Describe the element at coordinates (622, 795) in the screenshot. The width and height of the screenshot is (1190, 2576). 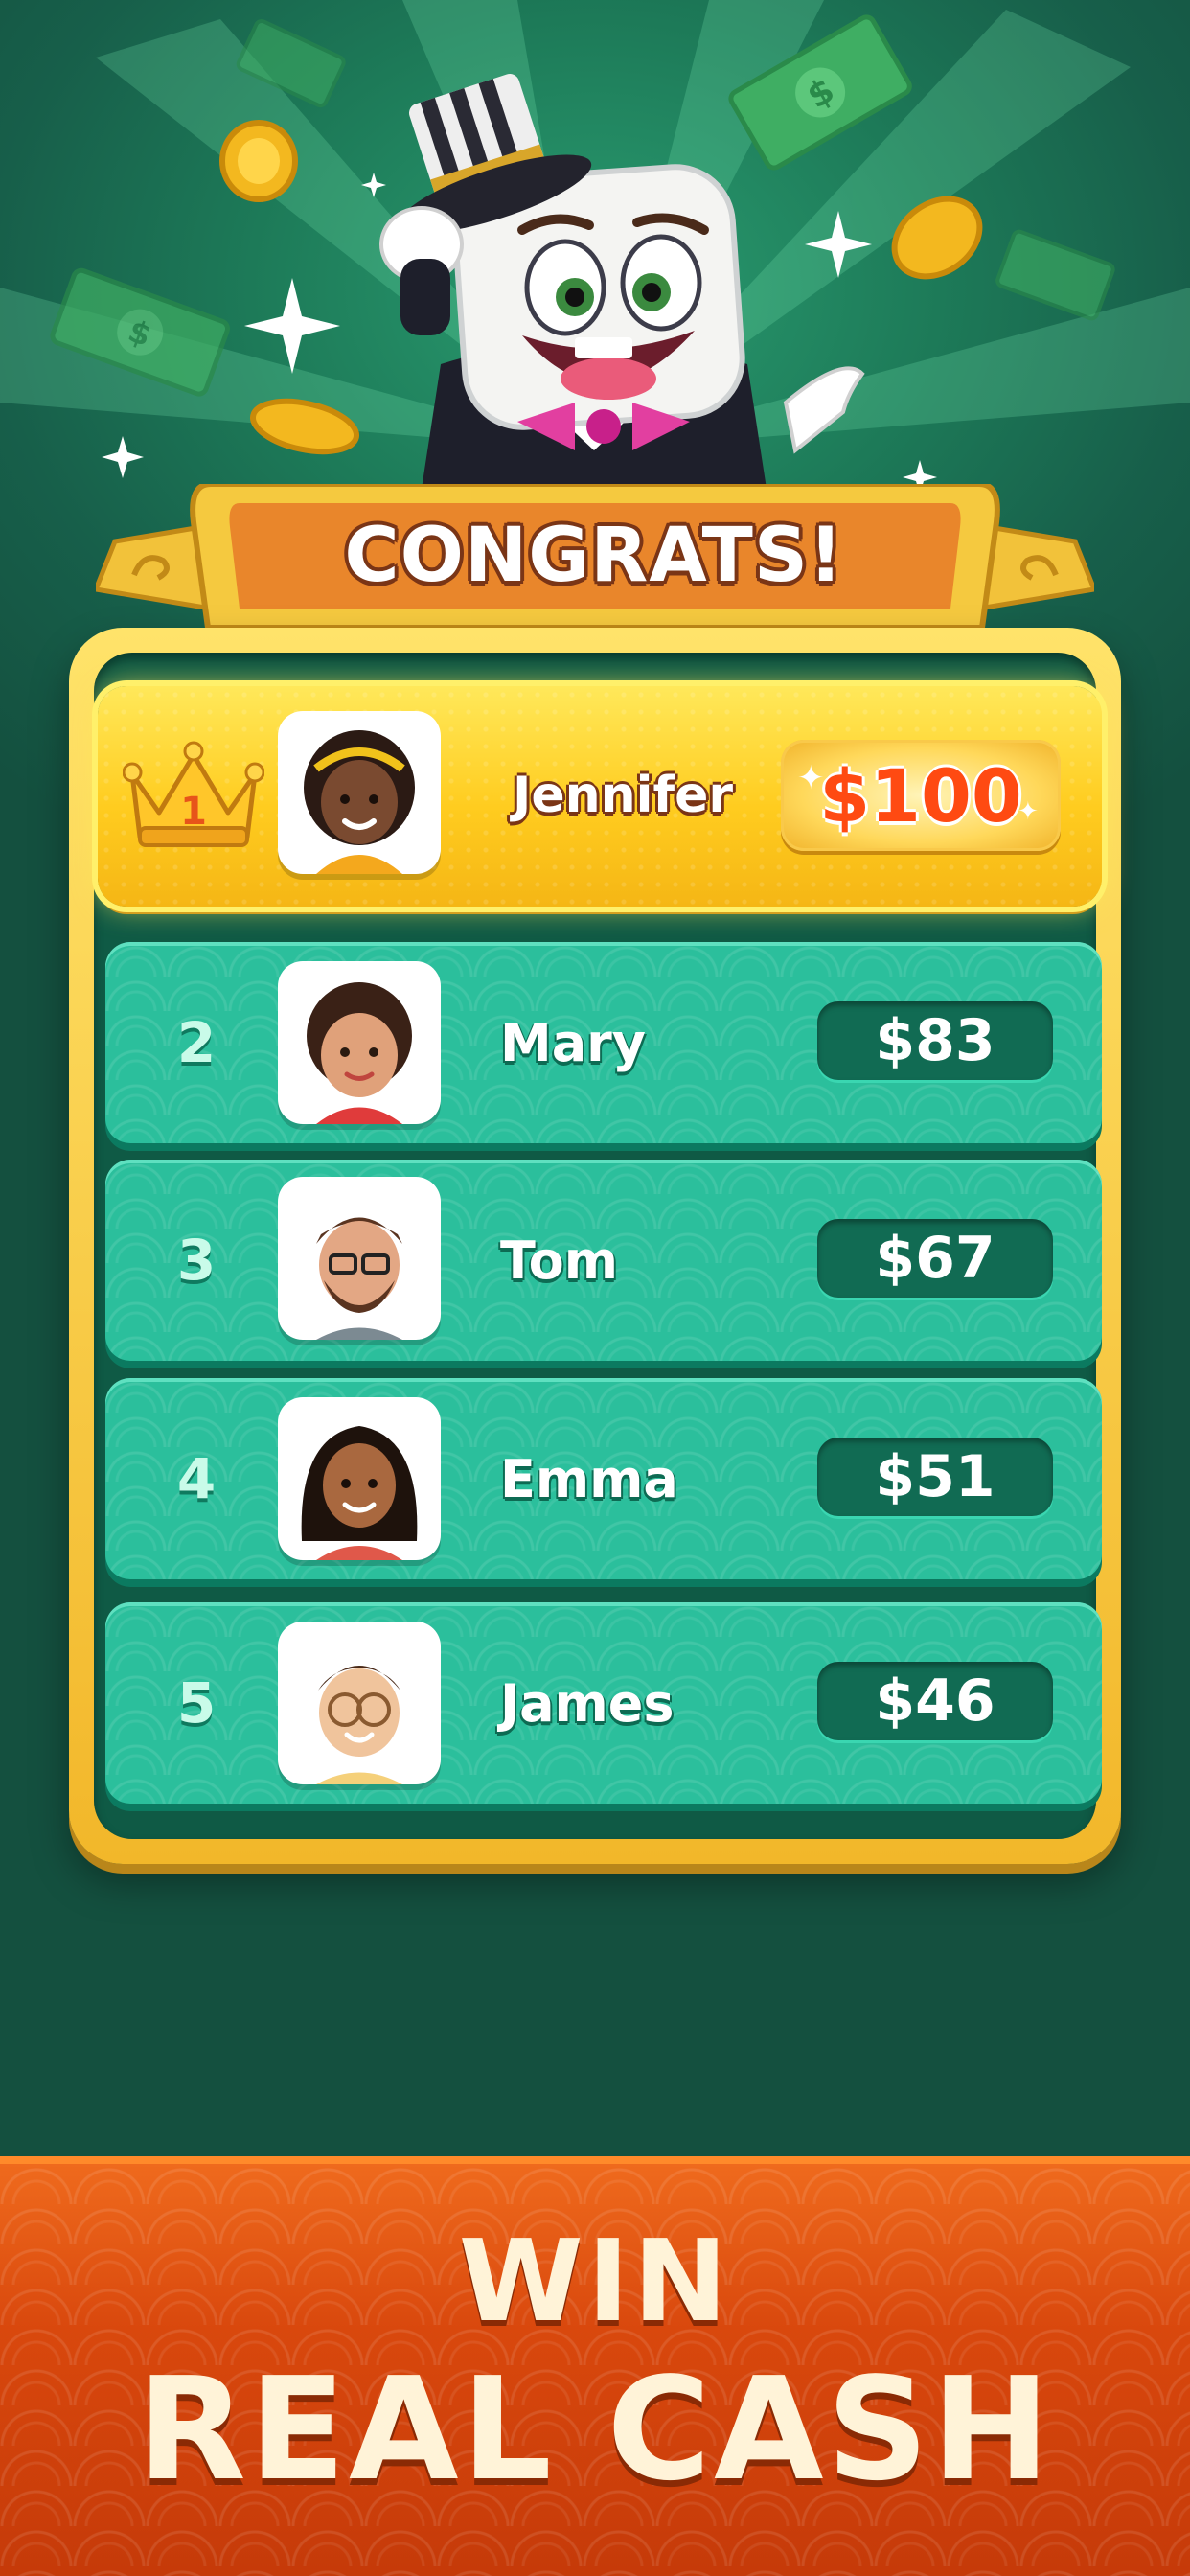
I see `winner-name: Jennifer` at that location.